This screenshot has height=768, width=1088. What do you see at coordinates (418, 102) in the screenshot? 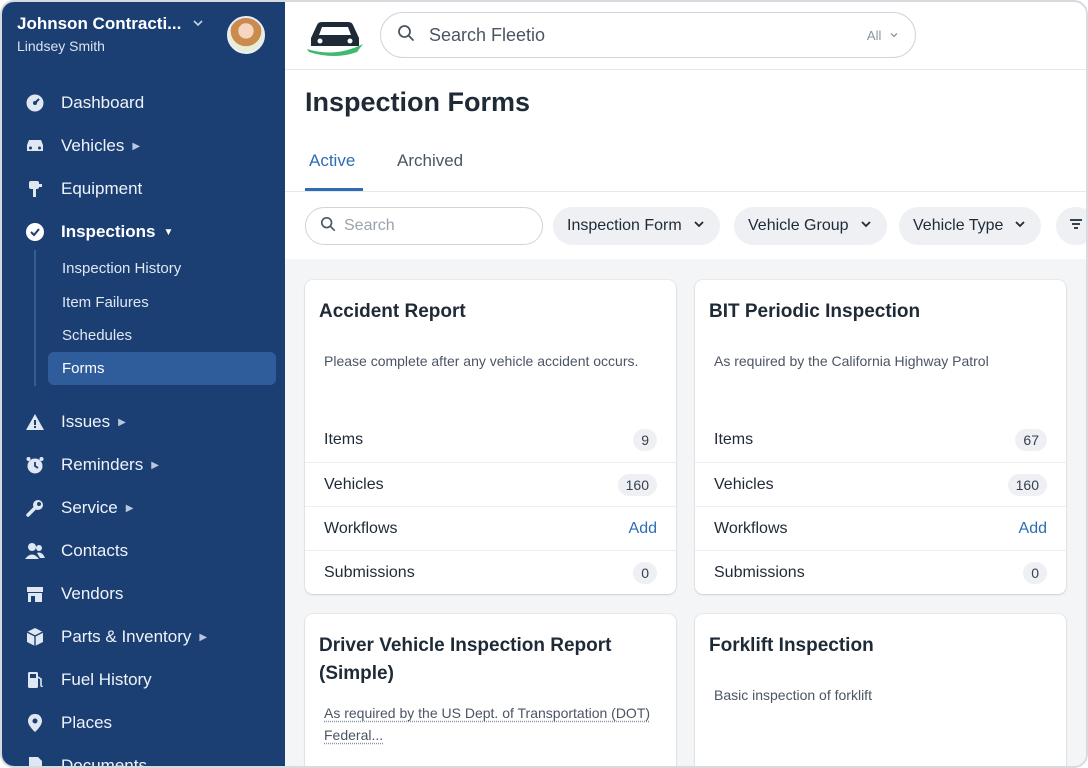
I see `page-title: Inspection Forms` at bounding box center [418, 102].